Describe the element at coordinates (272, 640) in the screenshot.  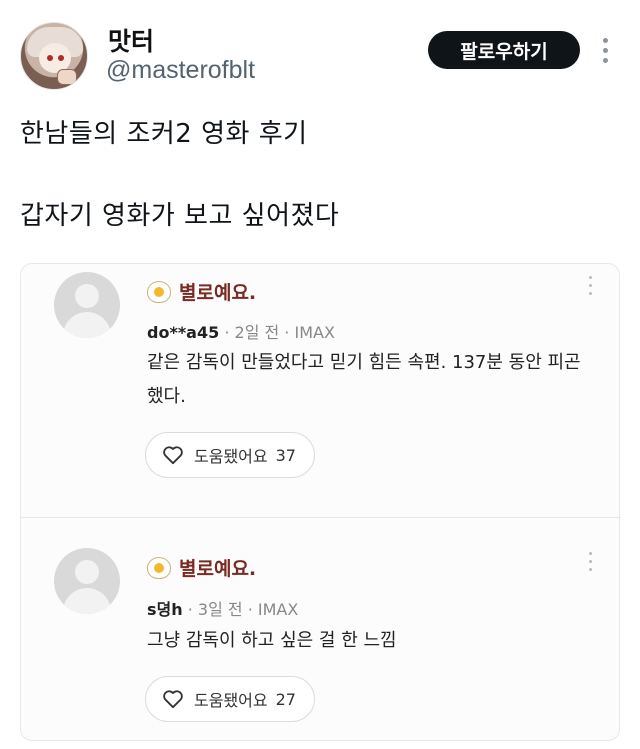
I see `review-comment: 그냥 감독이 하고 싶은 걸 한 느낌` at that location.